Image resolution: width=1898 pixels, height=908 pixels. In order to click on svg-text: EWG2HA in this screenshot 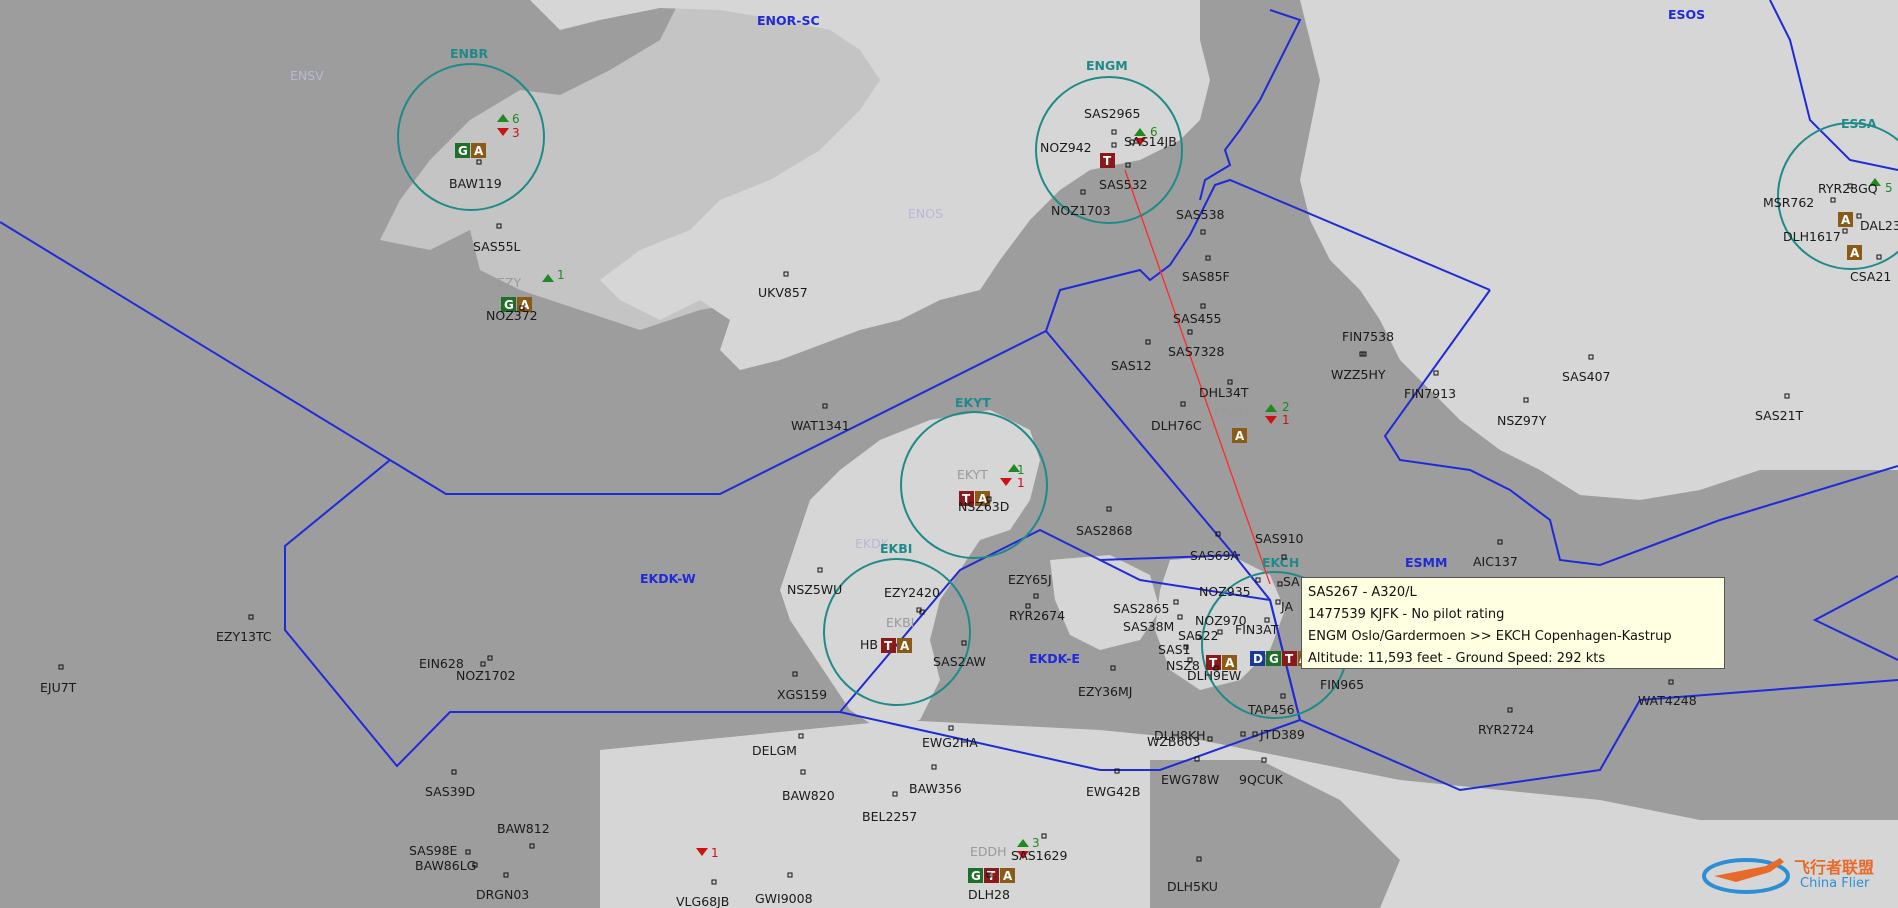, I will do `click(950, 742)`.